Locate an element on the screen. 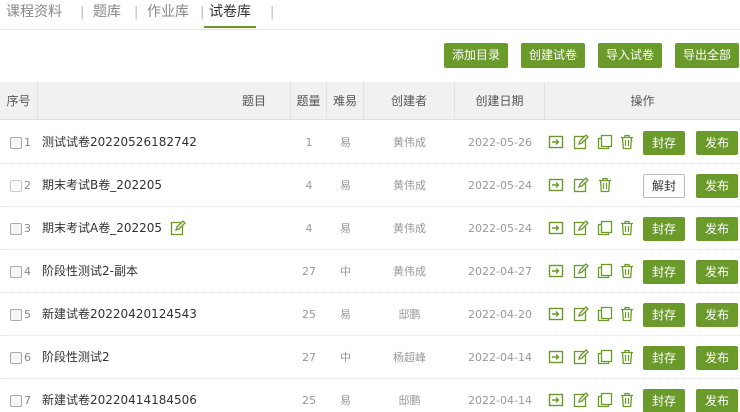 This screenshot has height=412, width=740. column-header-title: 题目 is located at coordinates (164, 101).